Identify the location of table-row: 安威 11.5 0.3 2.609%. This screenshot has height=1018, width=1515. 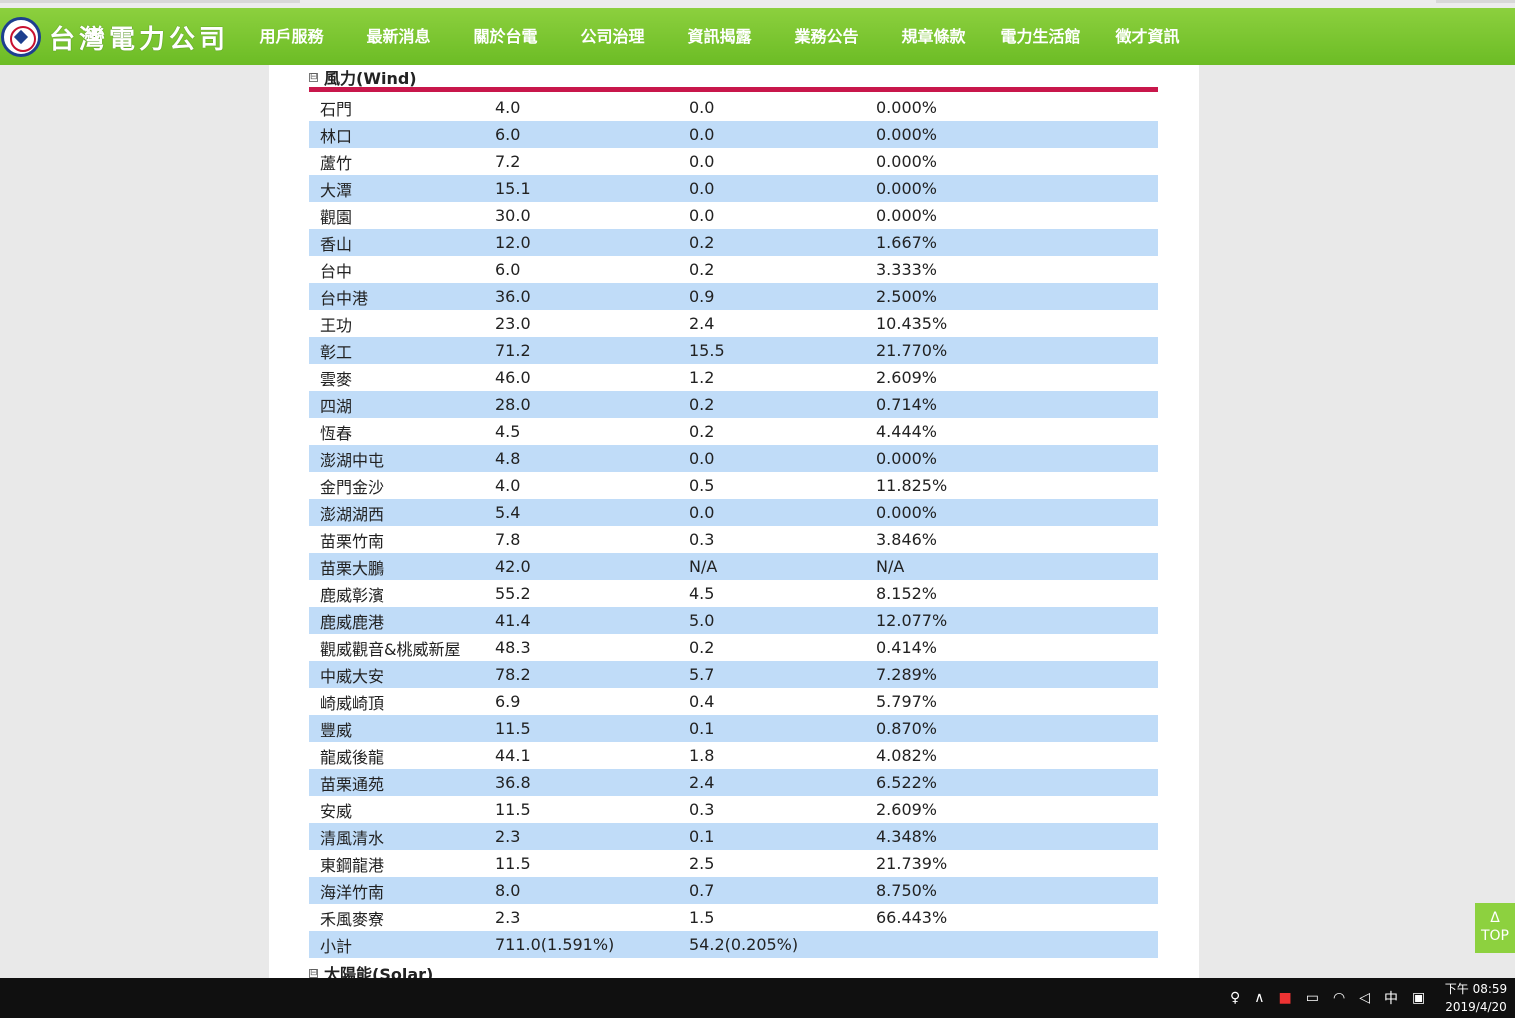
(733, 809).